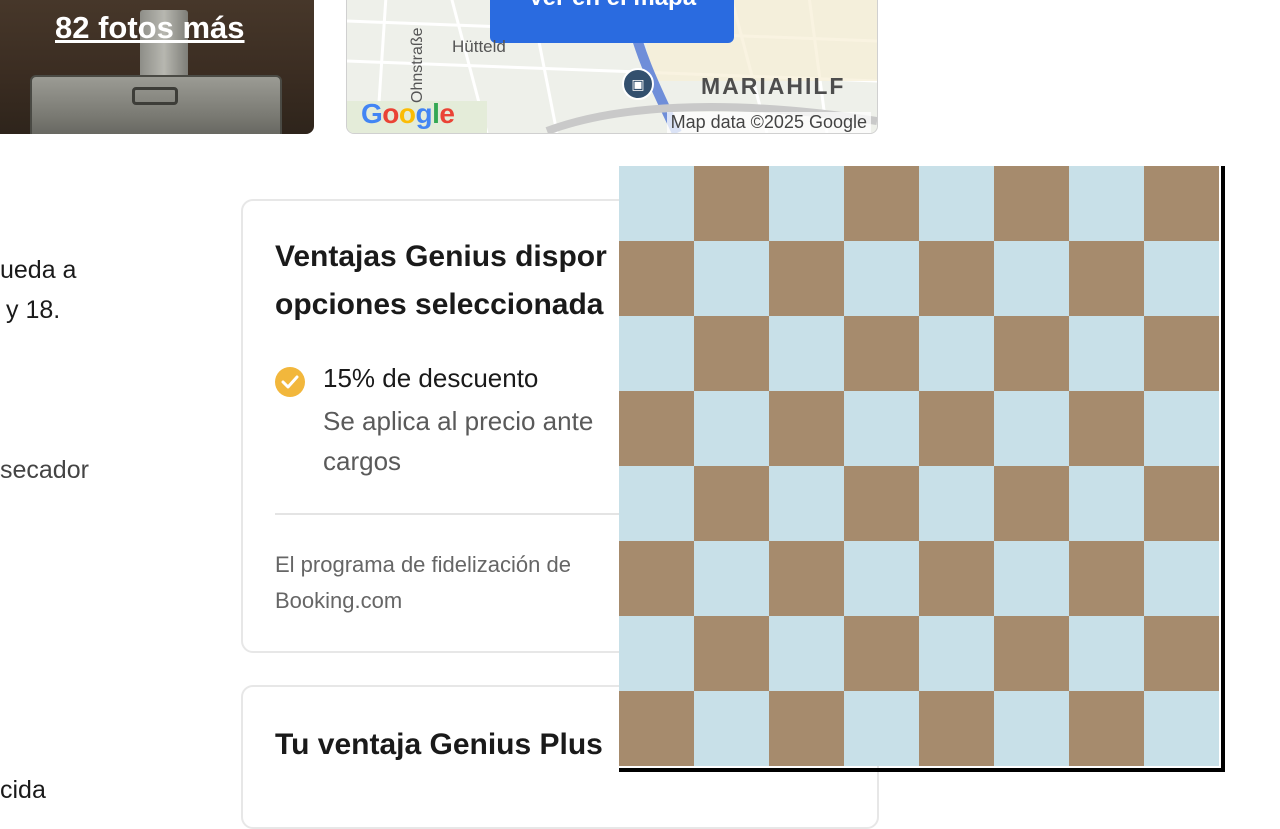  I want to click on metro-icon: ▣, so click(638, 84).